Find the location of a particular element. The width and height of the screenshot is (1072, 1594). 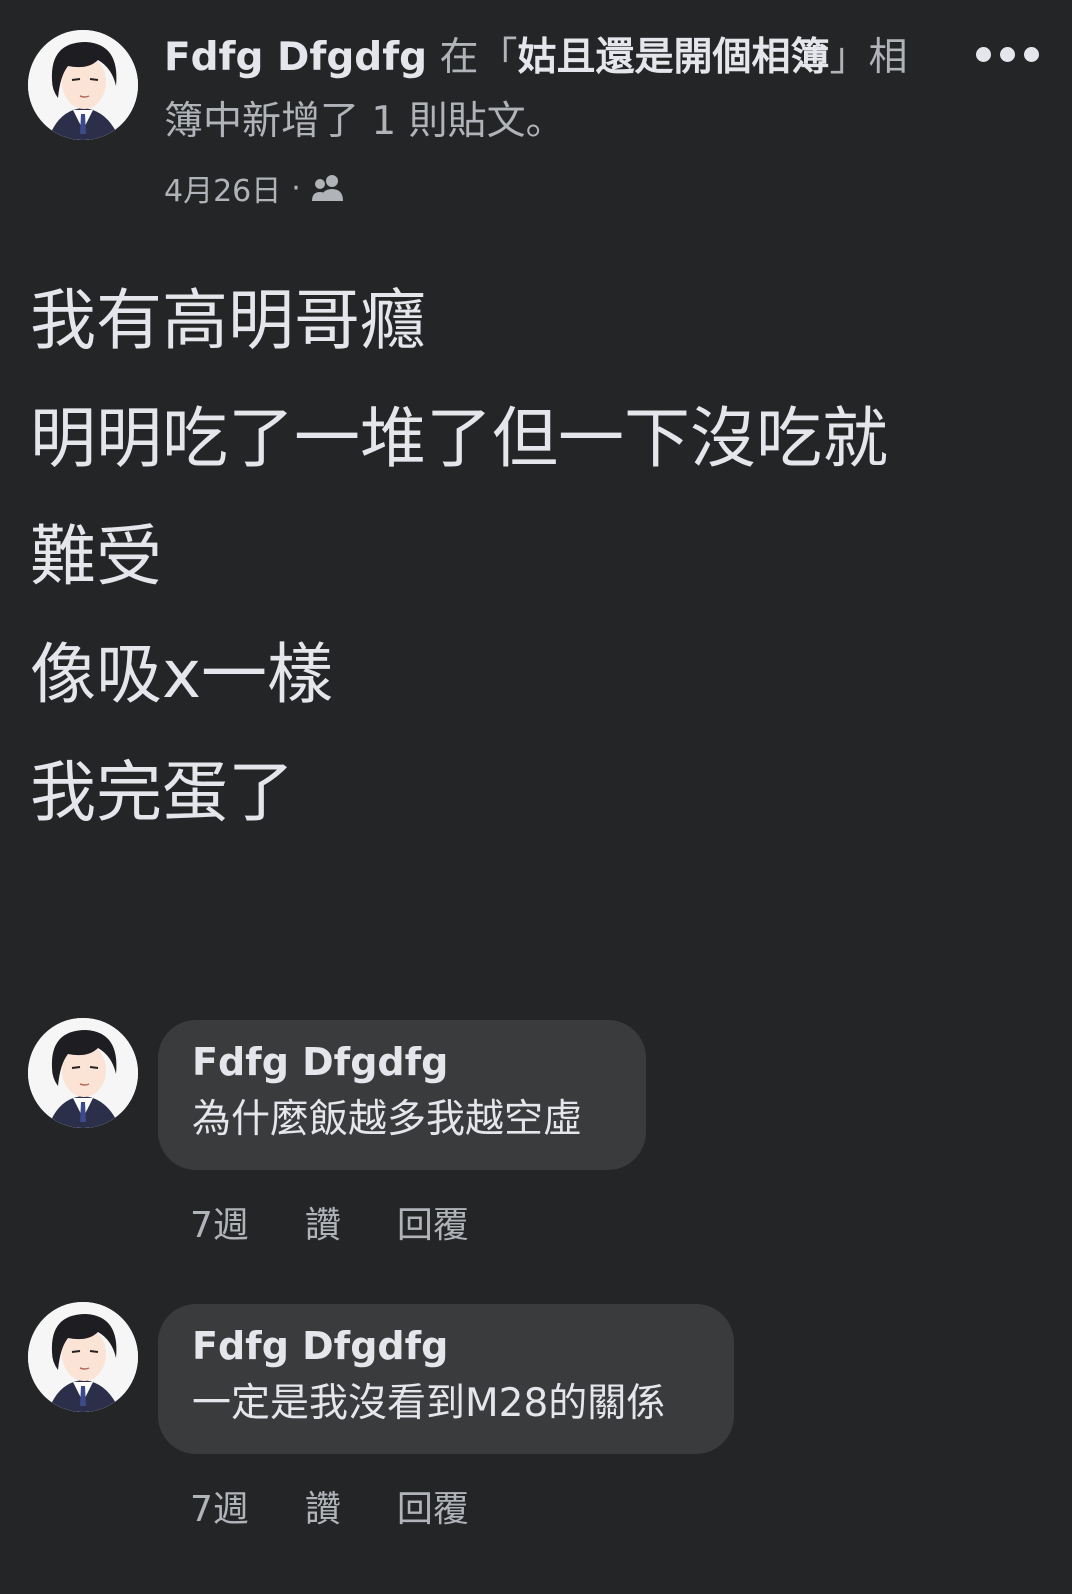

comment-text: 一定是我沒看到M28的關係 is located at coordinates (429, 1403).